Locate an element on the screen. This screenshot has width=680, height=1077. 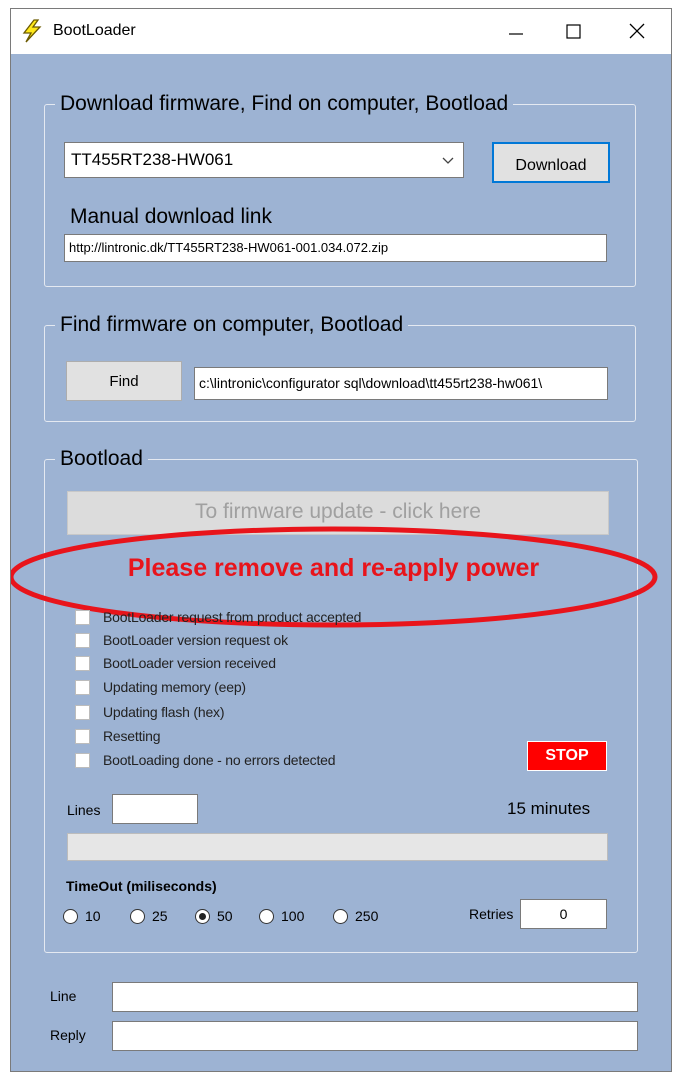
firmware-select: TT455RT238-HW061 is located at coordinates (264, 160).